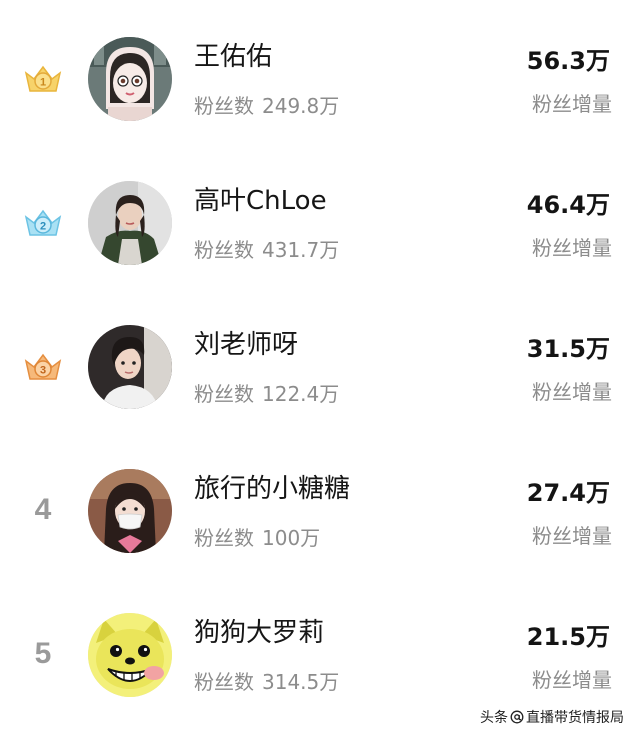 This screenshot has height=750, width=640. Describe the element at coordinates (257, 538) in the screenshot. I see `fans-count: 粉丝数 100万` at that location.